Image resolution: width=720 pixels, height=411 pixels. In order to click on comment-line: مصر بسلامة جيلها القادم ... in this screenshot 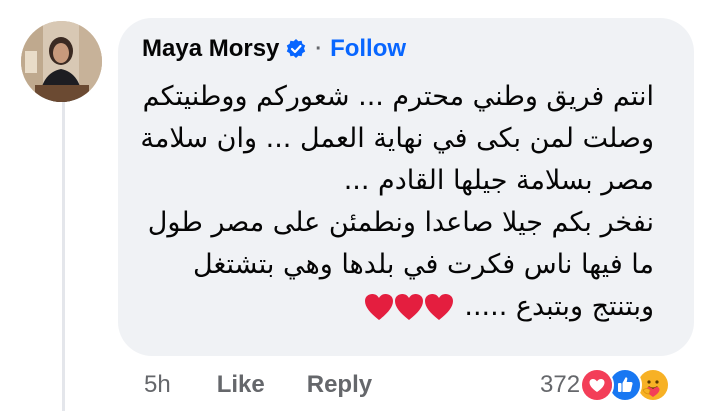, I will do `click(498, 180)`.